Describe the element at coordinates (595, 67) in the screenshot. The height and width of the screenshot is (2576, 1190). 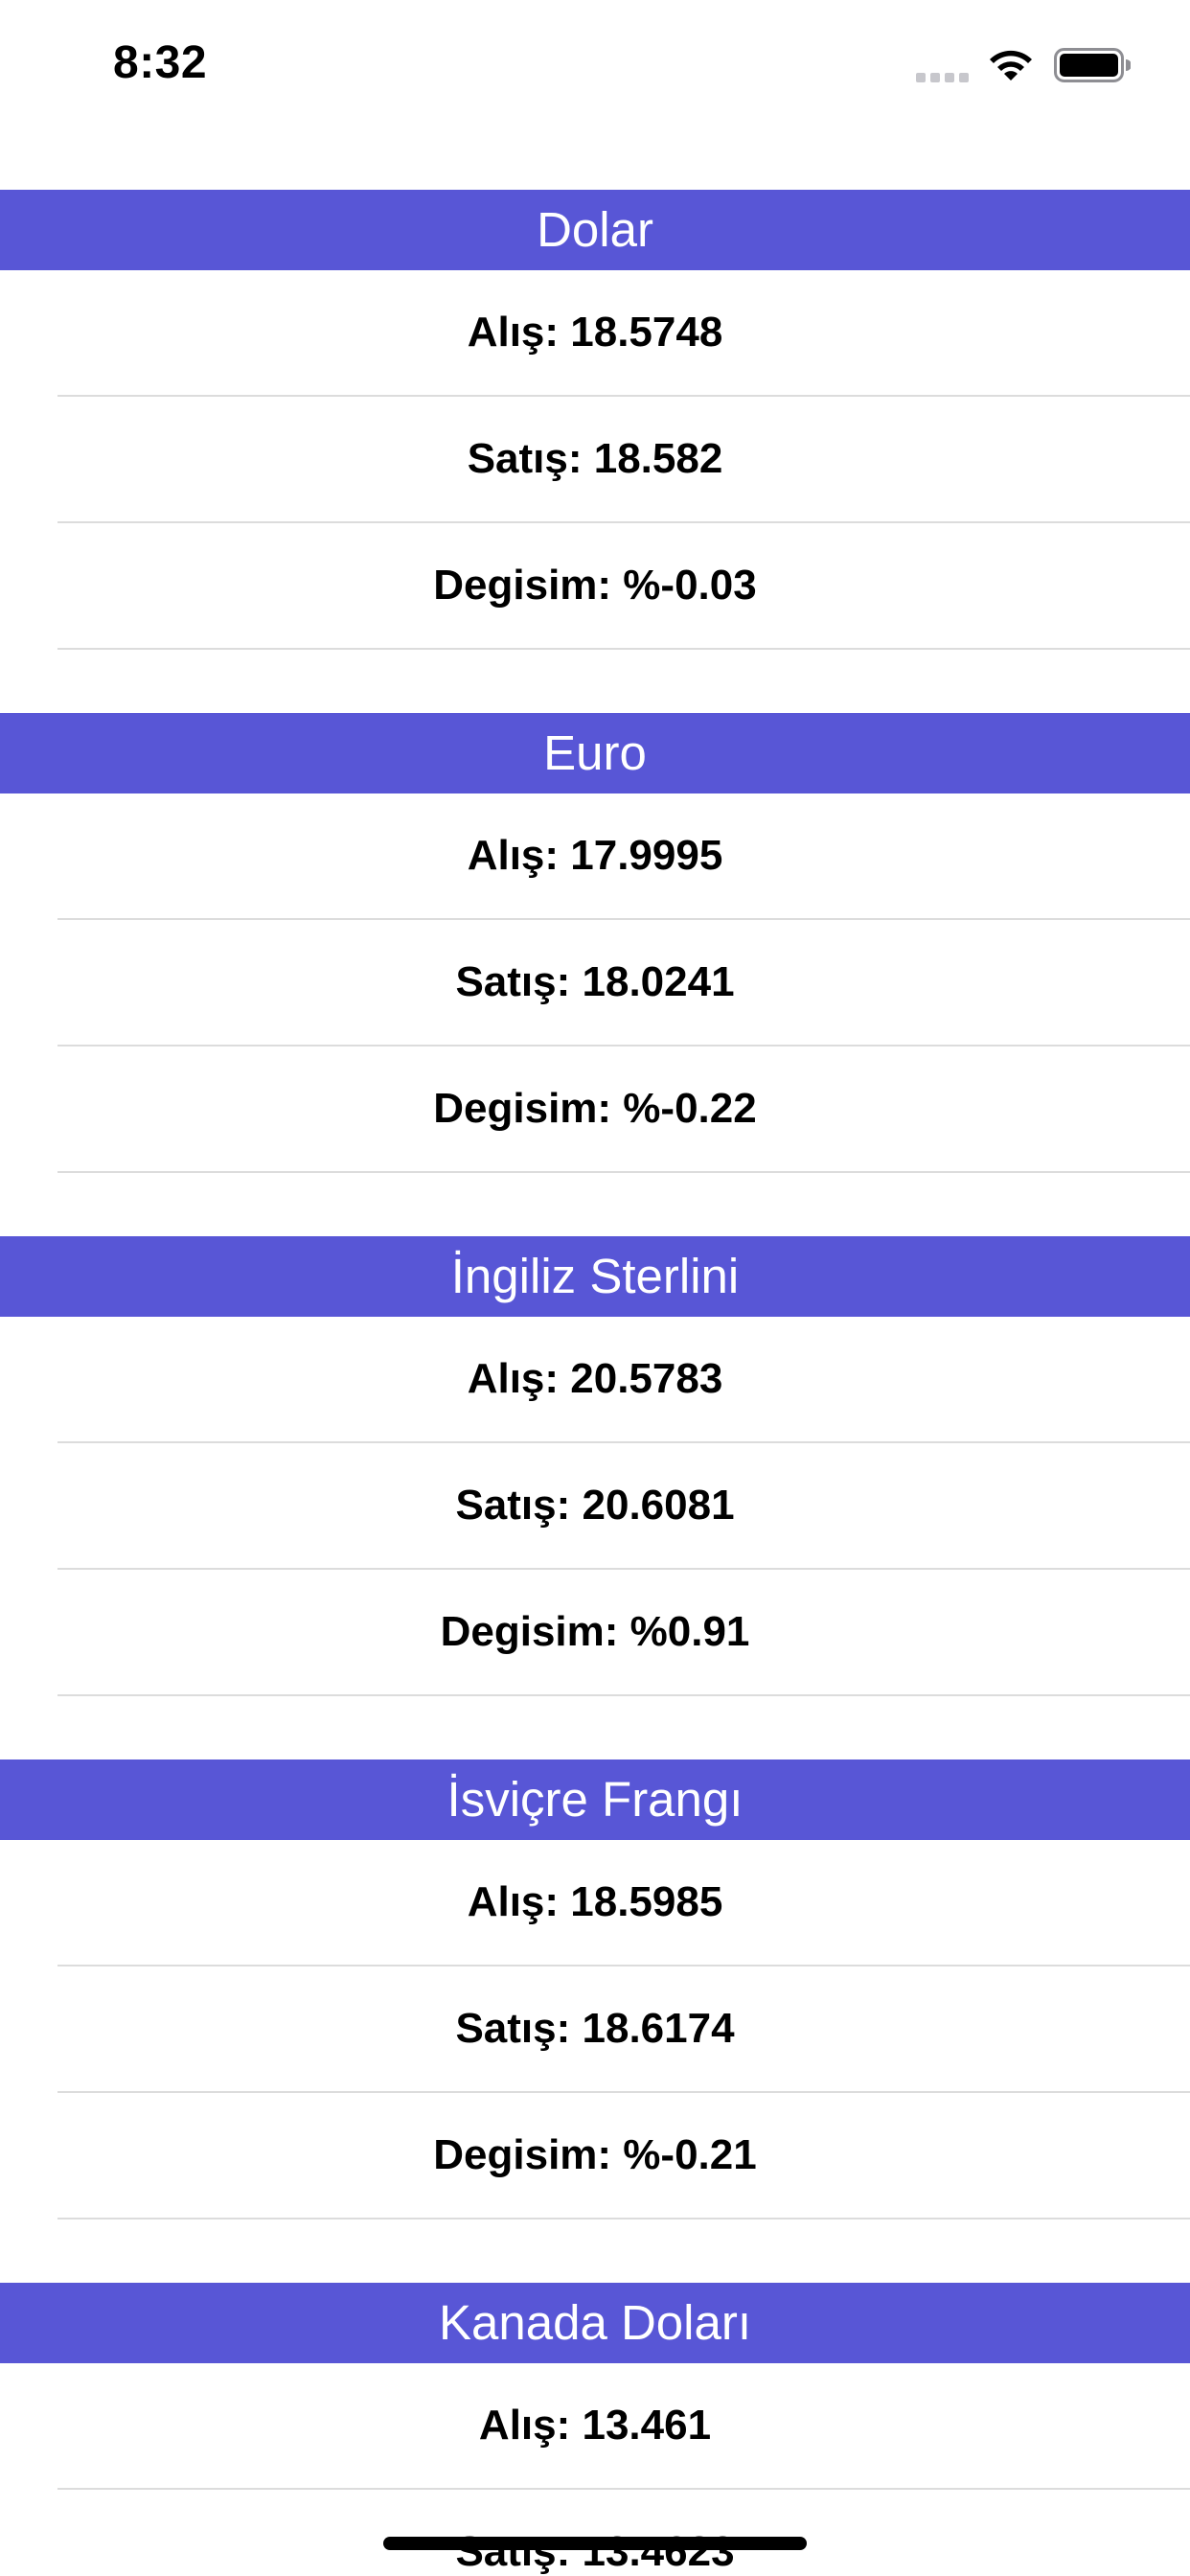
I see `status-bar: 8:32` at that location.